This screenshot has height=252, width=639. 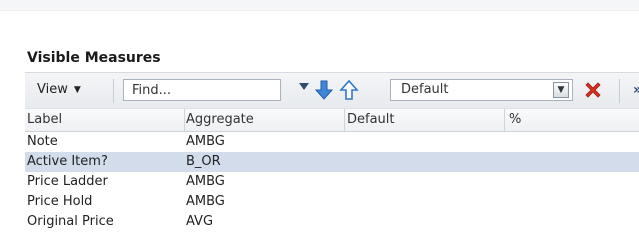 I want to click on table-row: Price Ladder AMBG, so click(x=332, y=182).